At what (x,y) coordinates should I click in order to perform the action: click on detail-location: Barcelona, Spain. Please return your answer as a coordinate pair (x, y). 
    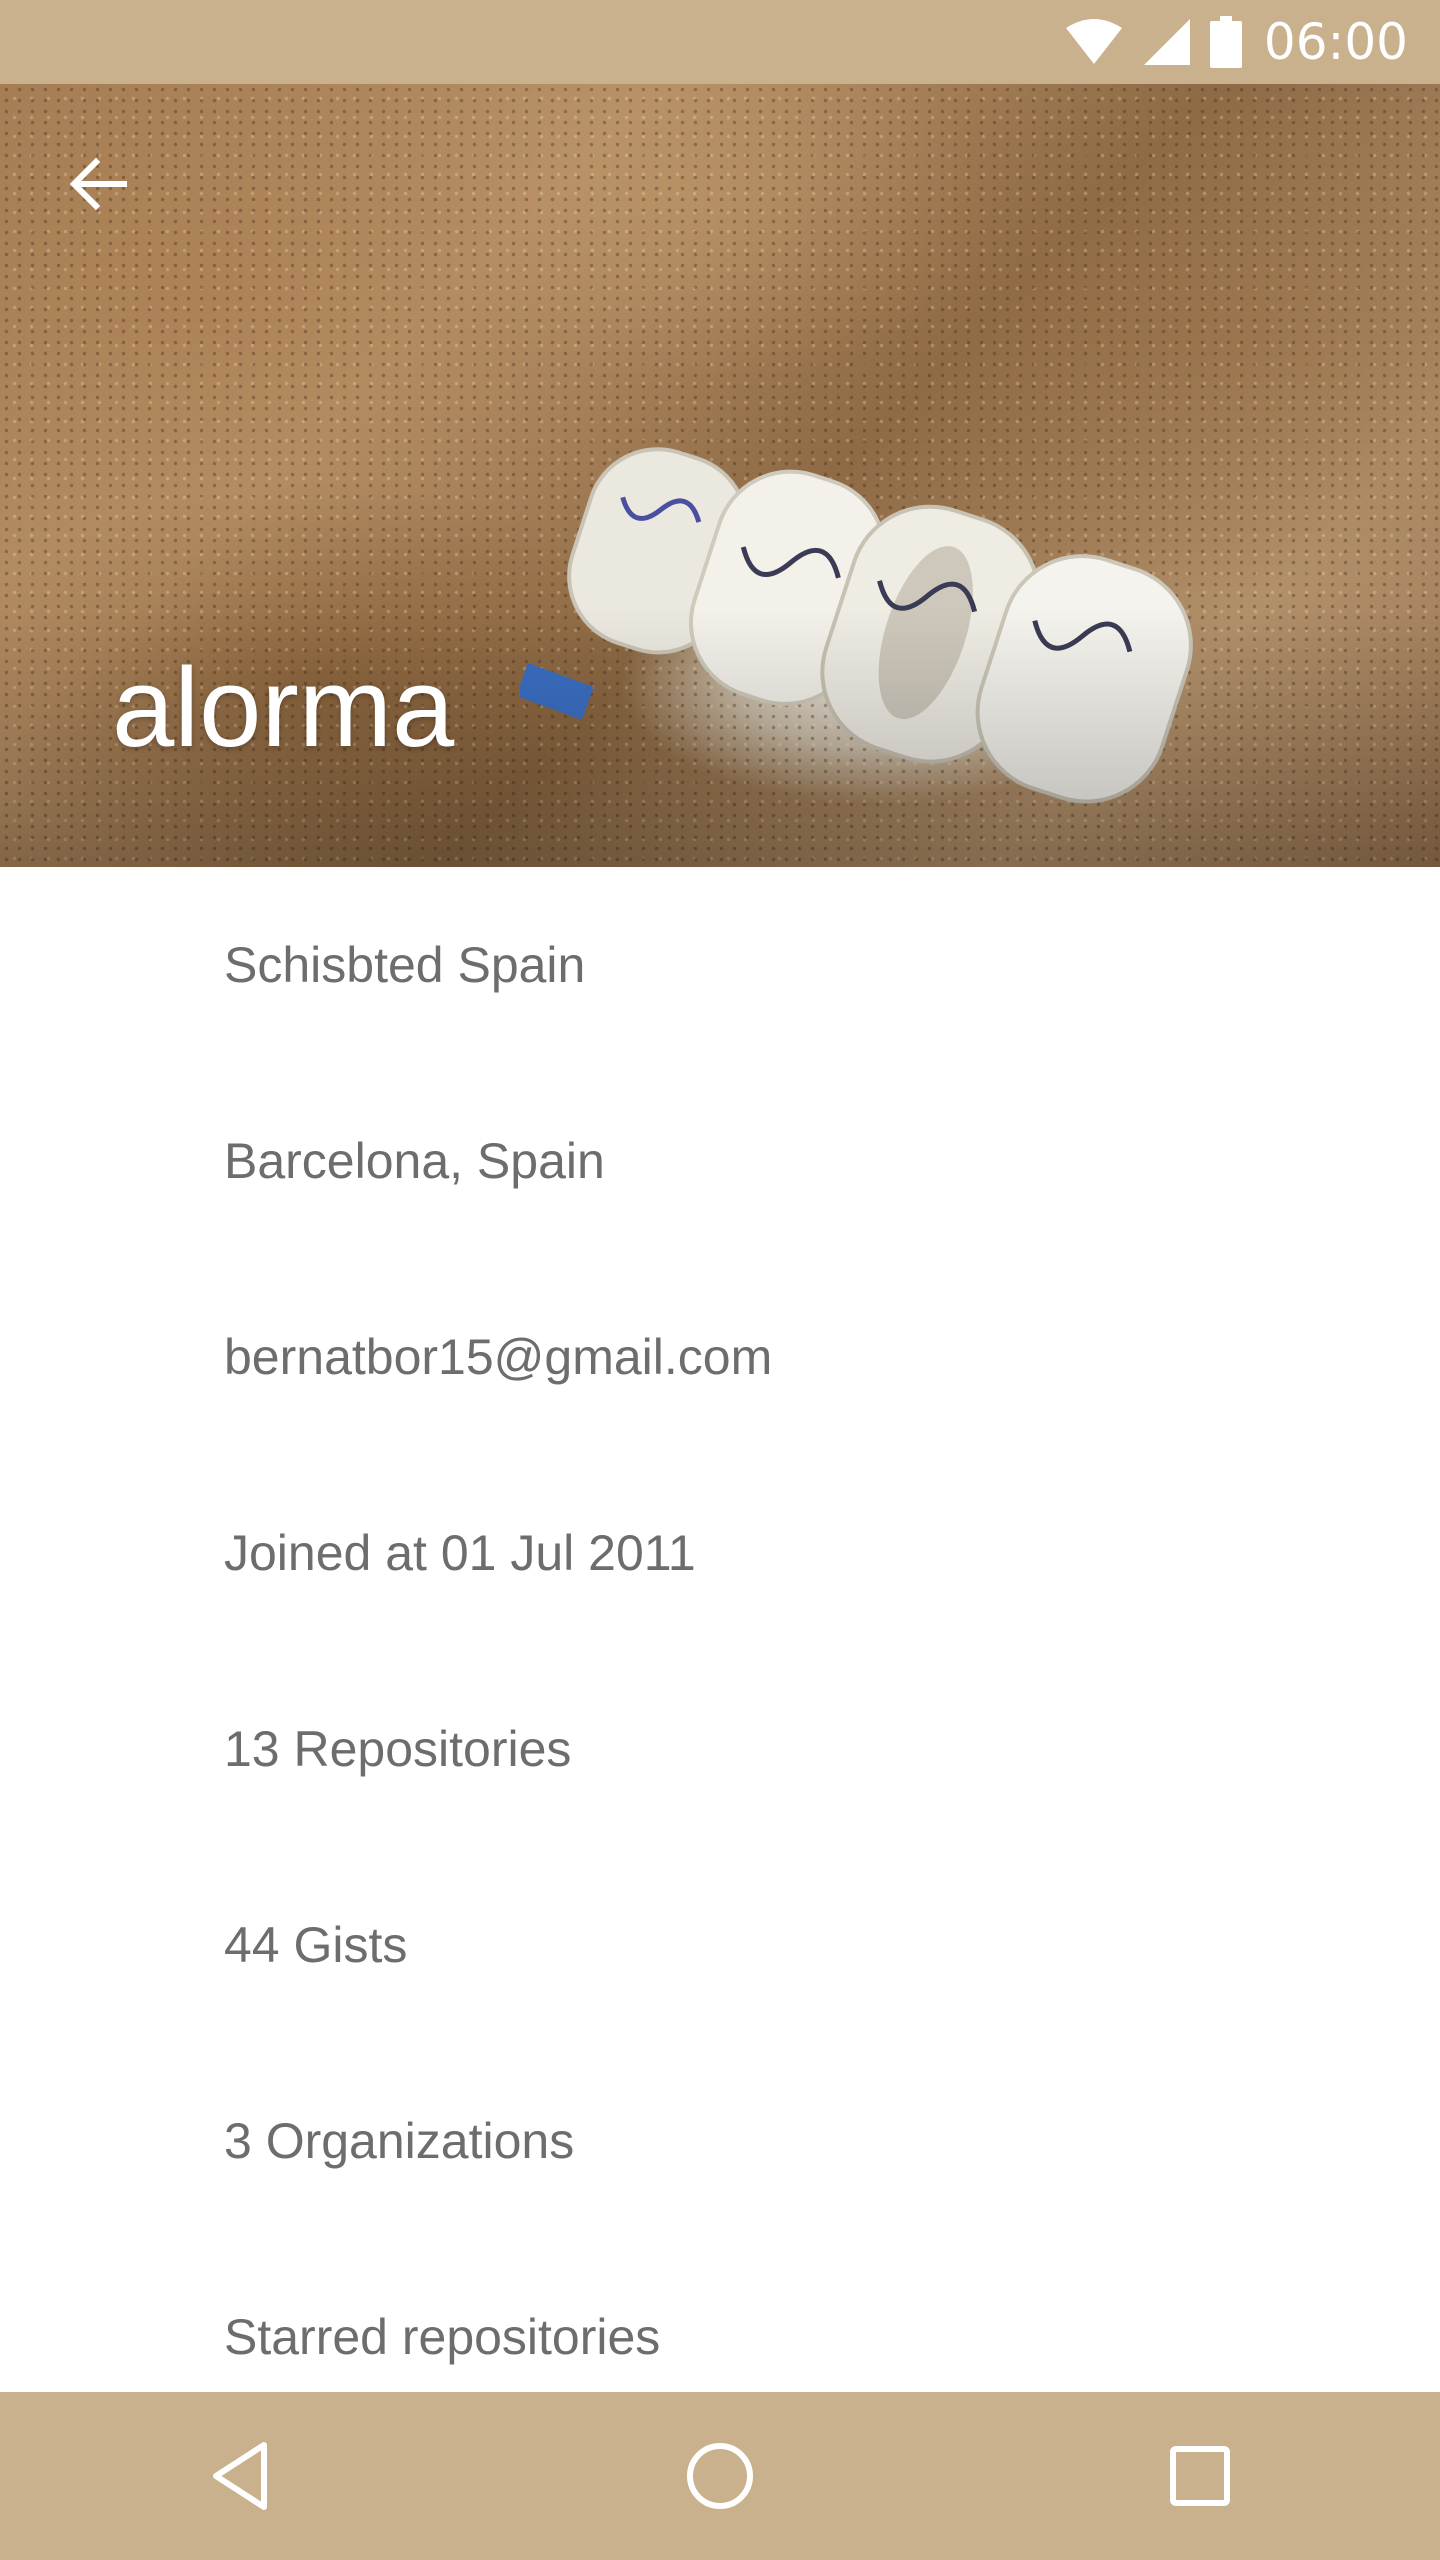
    Looking at the image, I should click on (720, 1161).